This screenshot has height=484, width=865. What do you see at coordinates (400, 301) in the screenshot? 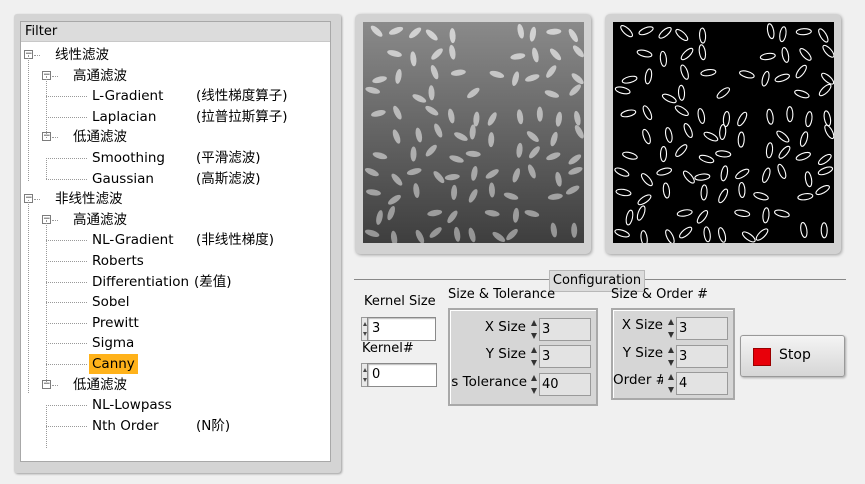
I see `kernel-size-label: Kernel Size` at bounding box center [400, 301].